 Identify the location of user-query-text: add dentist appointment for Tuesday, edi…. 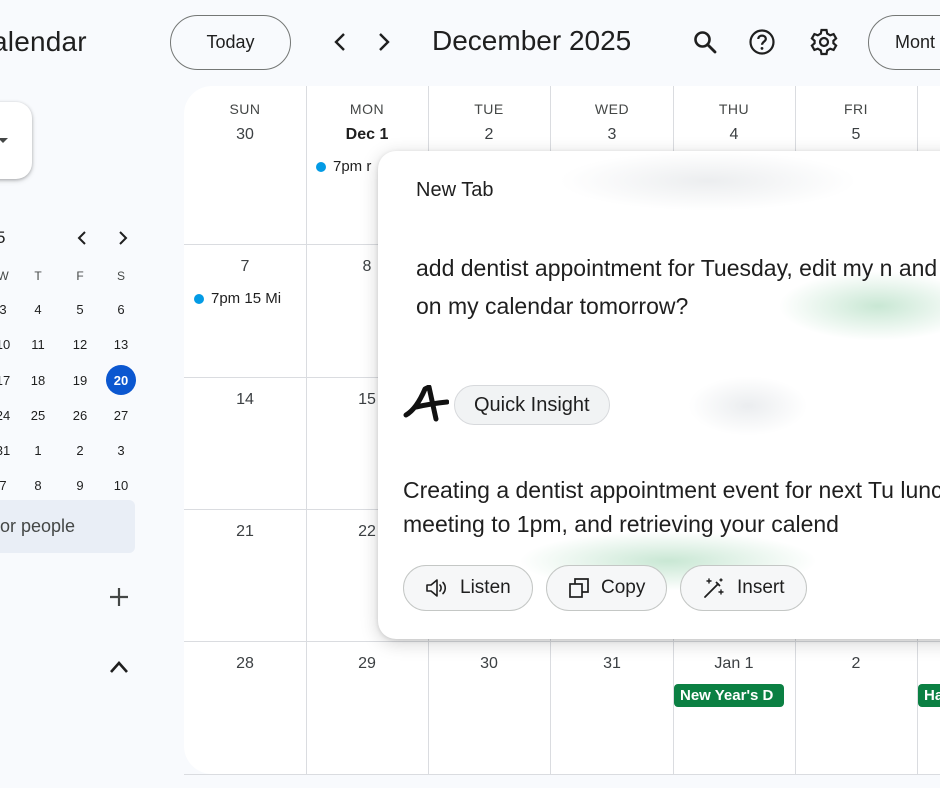
(678, 287).